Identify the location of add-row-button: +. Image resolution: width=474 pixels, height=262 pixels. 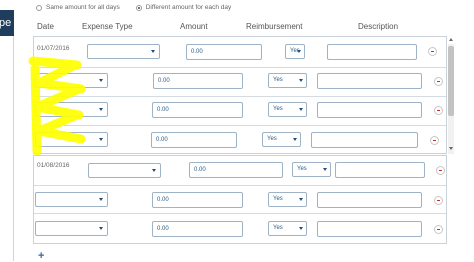
(41, 256).